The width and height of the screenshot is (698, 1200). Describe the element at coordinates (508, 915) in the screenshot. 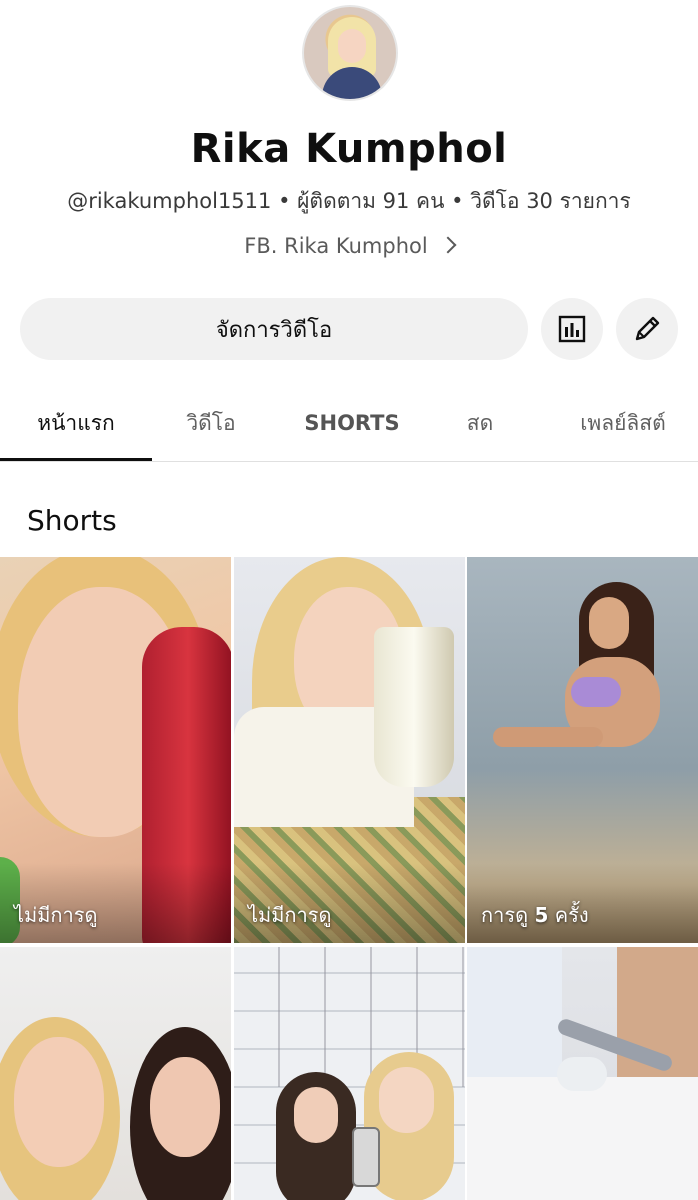

I see `views-prefix: การดู` at that location.